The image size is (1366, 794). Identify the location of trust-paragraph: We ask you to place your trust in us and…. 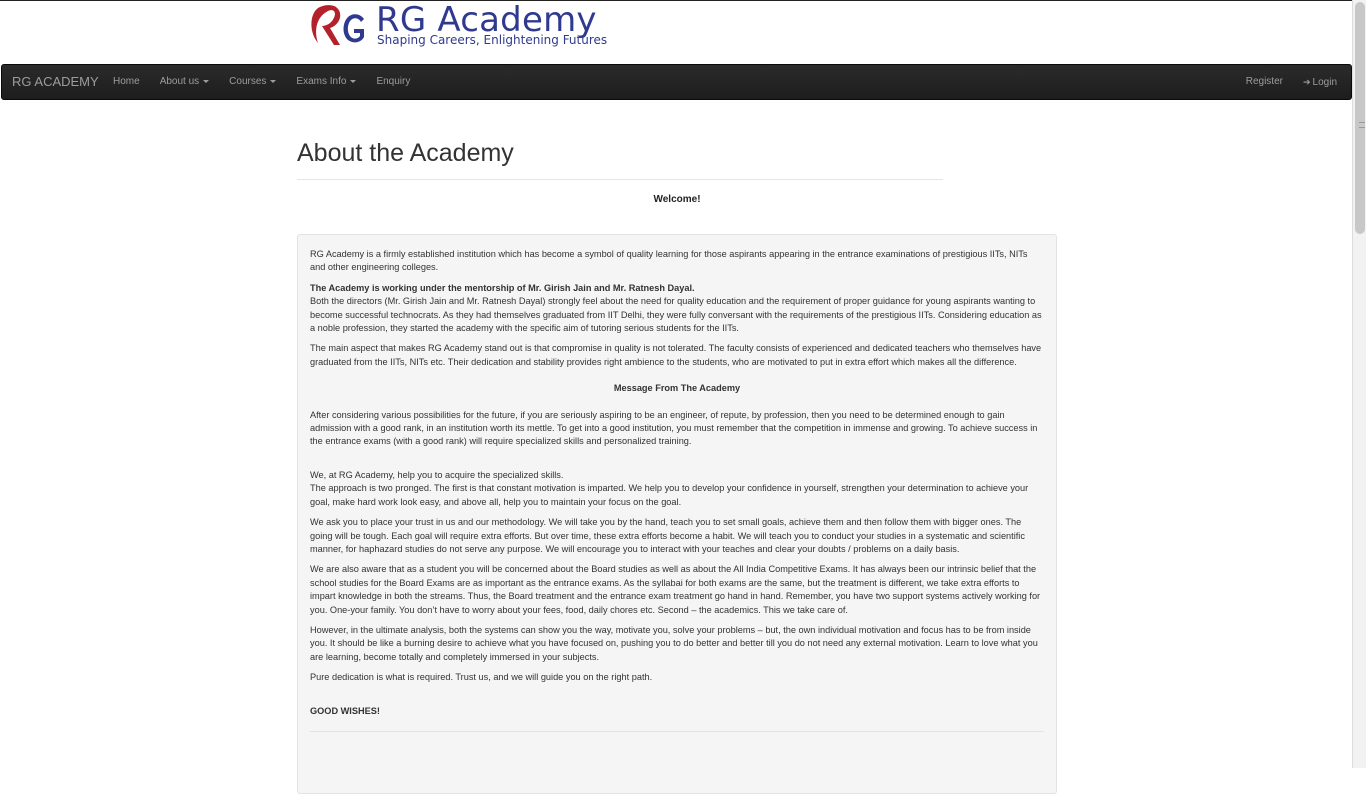
(667, 535).